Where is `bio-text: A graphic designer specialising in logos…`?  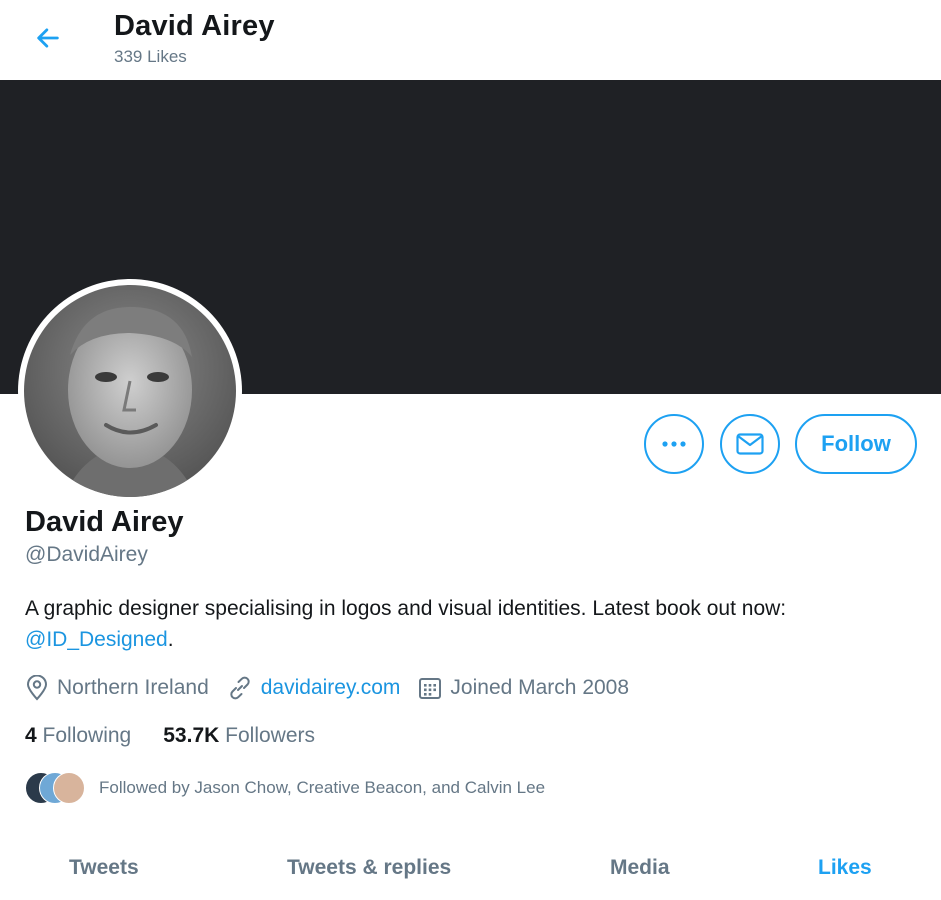 bio-text: A graphic designer specialising in logos… is located at coordinates (406, 608).